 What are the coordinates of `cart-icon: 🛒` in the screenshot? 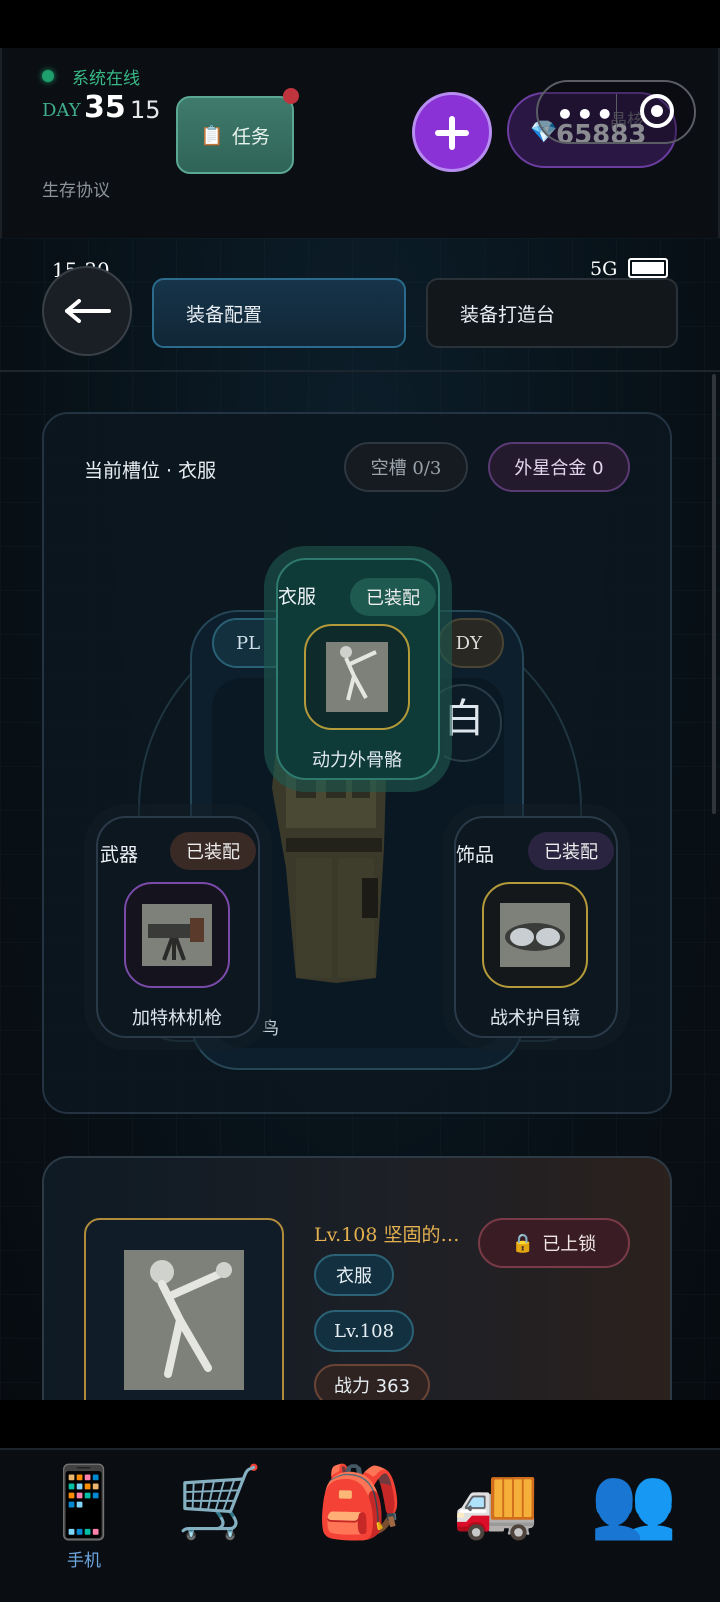 It's located at (220, 1502).